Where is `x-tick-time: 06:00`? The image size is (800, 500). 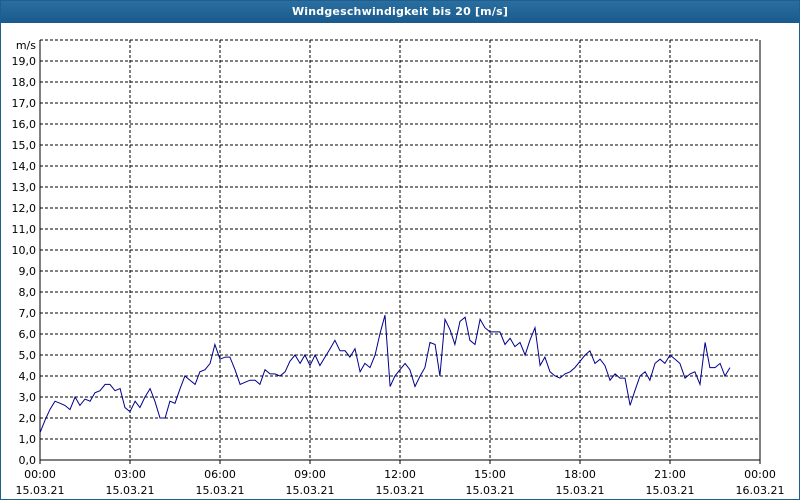
x-tick-time: 06:00 is located at coordinates (220, 474).